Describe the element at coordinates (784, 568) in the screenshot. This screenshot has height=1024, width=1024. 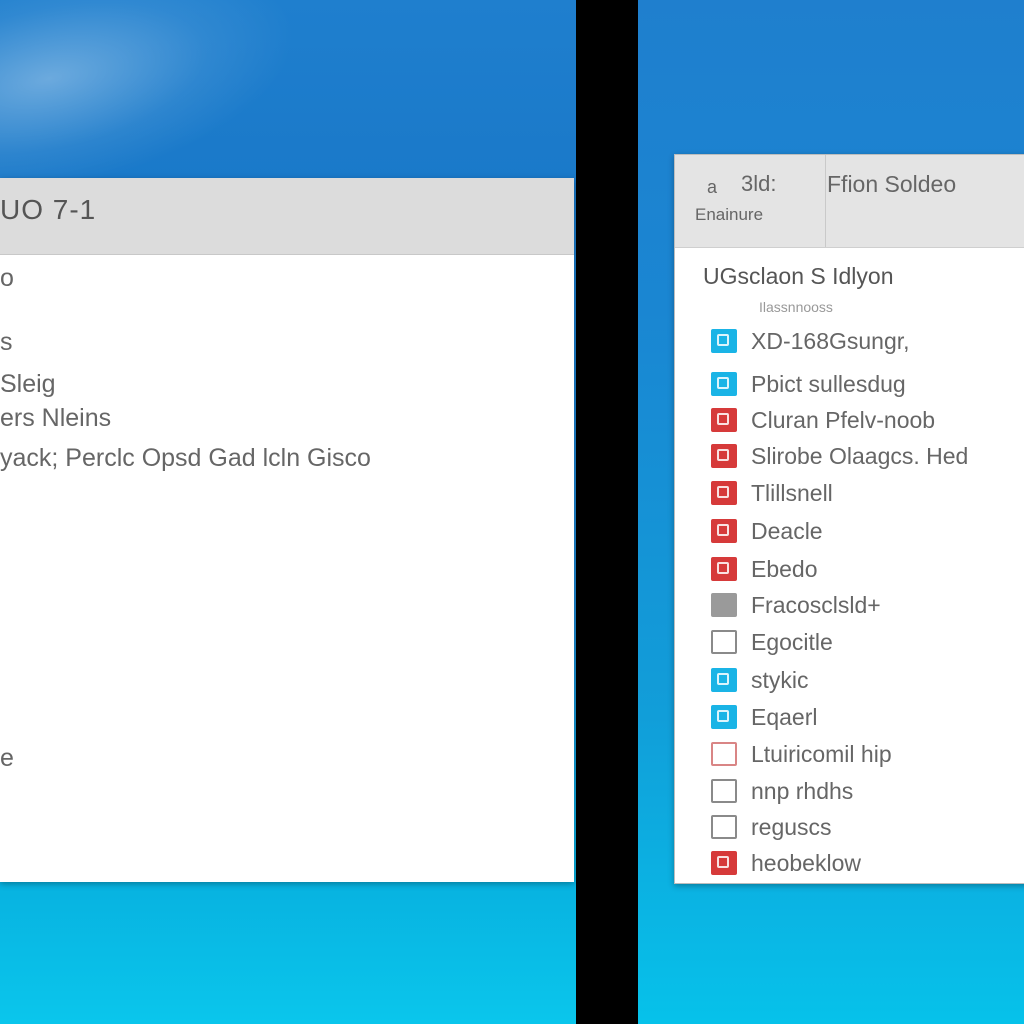
I see `list-item-label: Ebedo` at that location.